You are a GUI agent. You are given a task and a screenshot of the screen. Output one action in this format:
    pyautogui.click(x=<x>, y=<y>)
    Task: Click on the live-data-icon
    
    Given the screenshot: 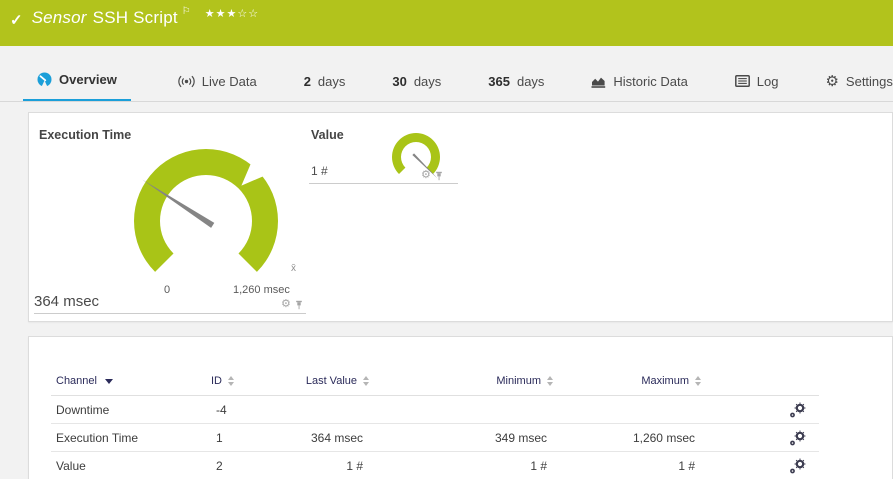 What is the action you would take?
    pyautogui.click(x=186, y=81)
    